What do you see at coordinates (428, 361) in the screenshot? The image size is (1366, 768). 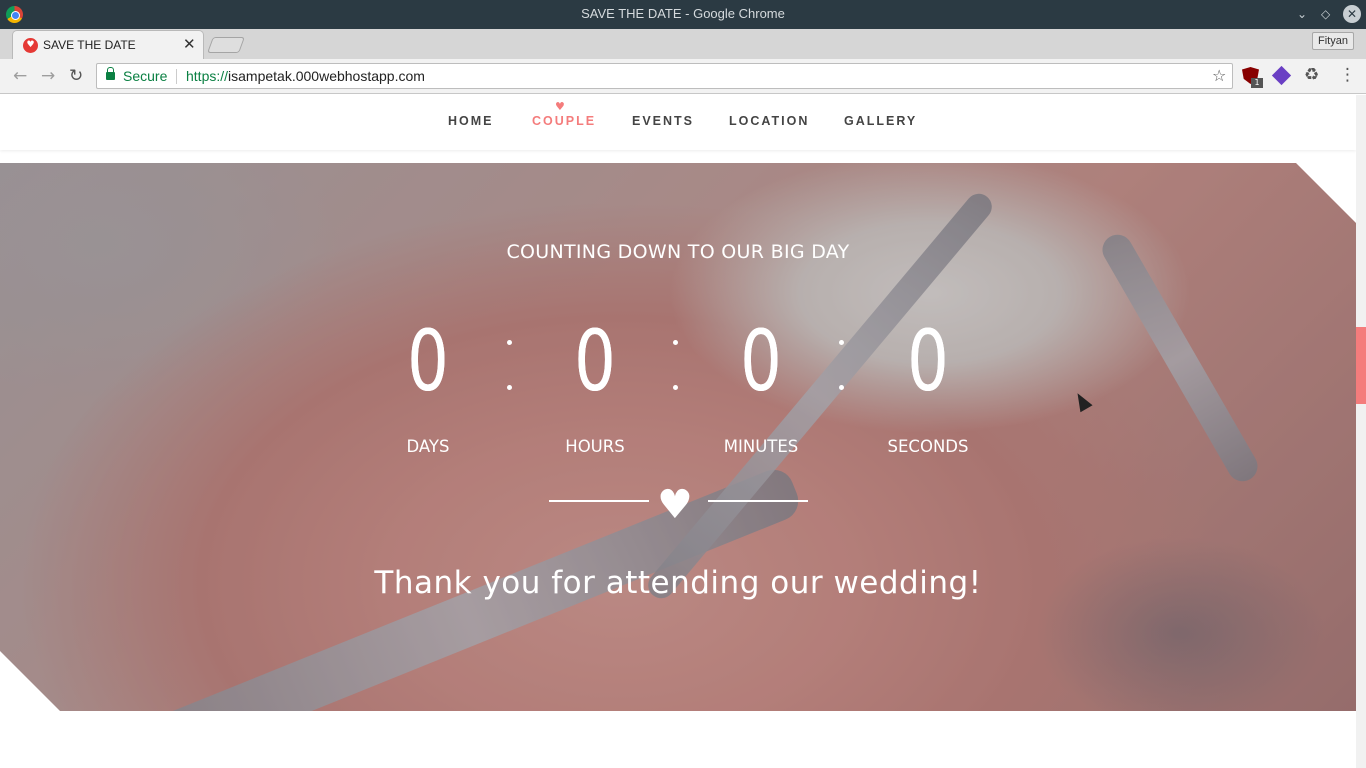 I see `days-value: 0` at bounding box center [428, 361].